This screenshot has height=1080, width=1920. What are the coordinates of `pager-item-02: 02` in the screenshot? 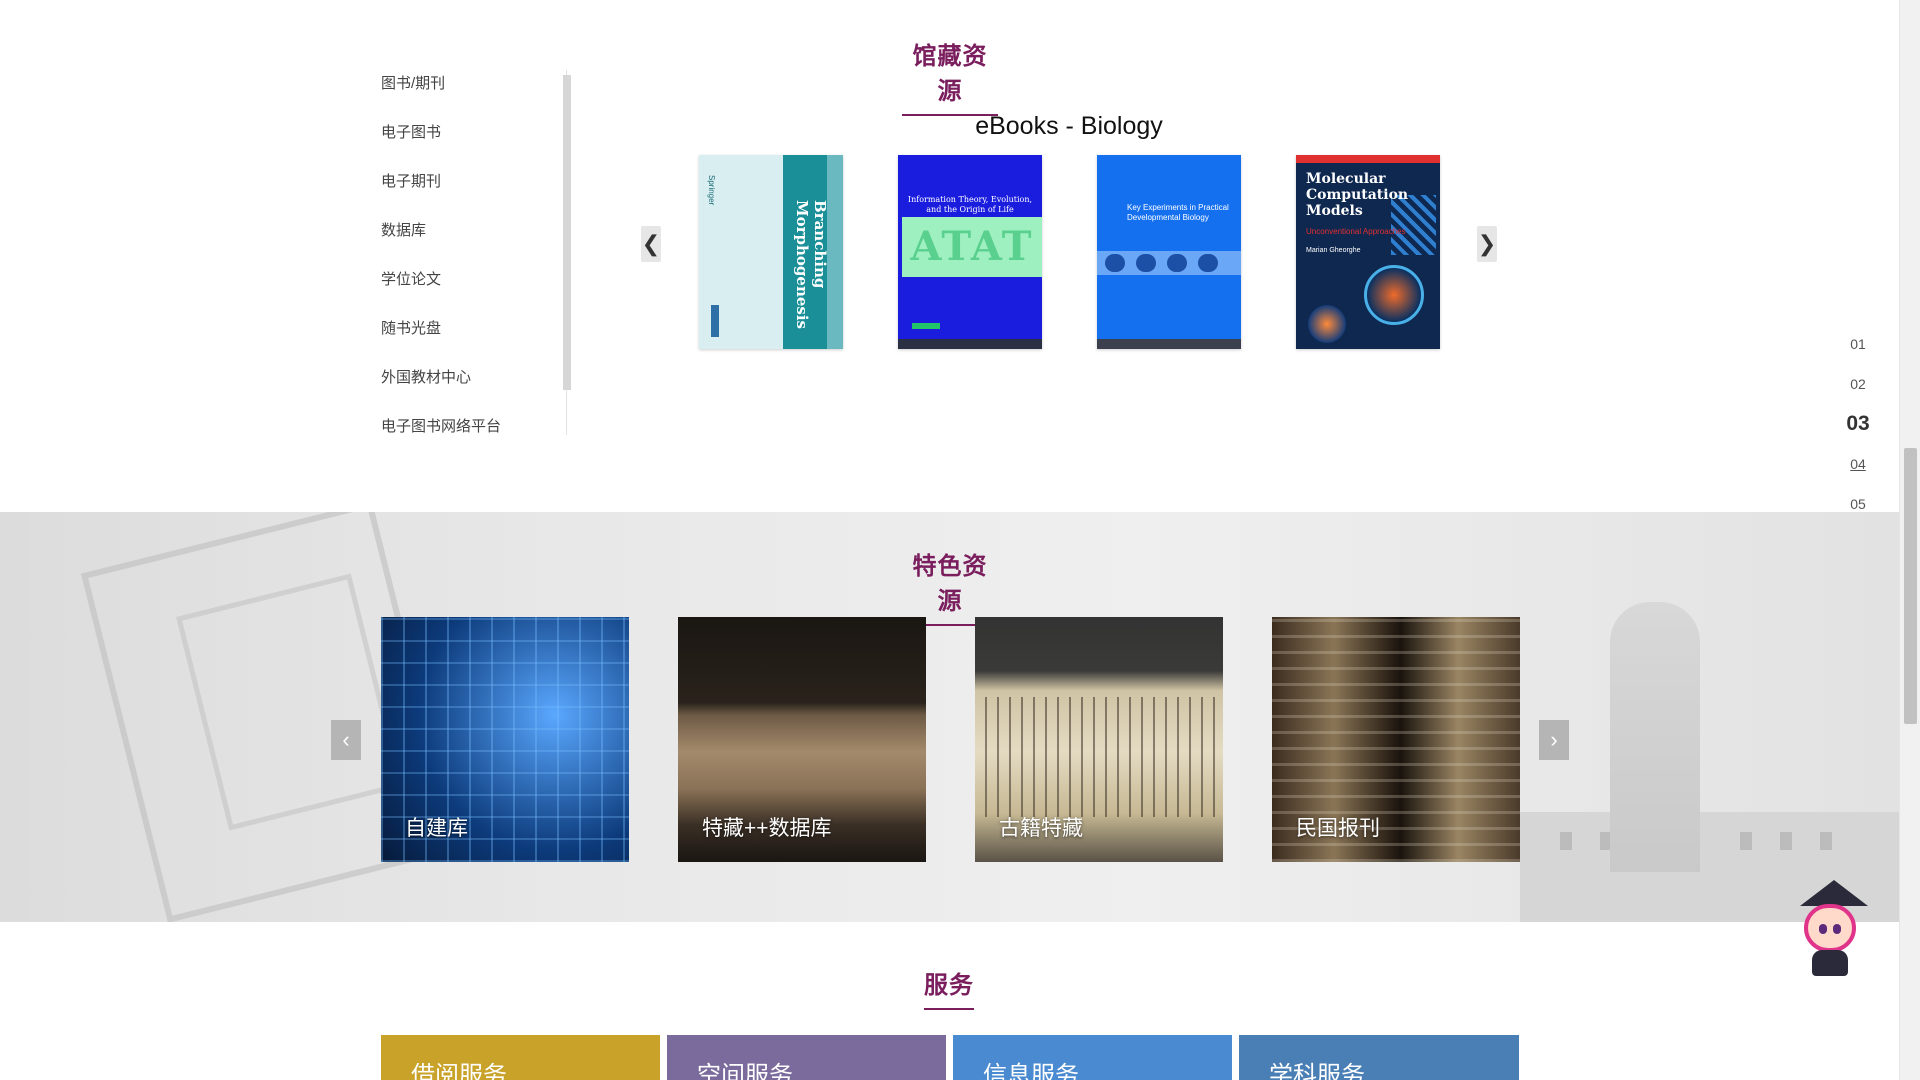 It's located at (1858, 392).